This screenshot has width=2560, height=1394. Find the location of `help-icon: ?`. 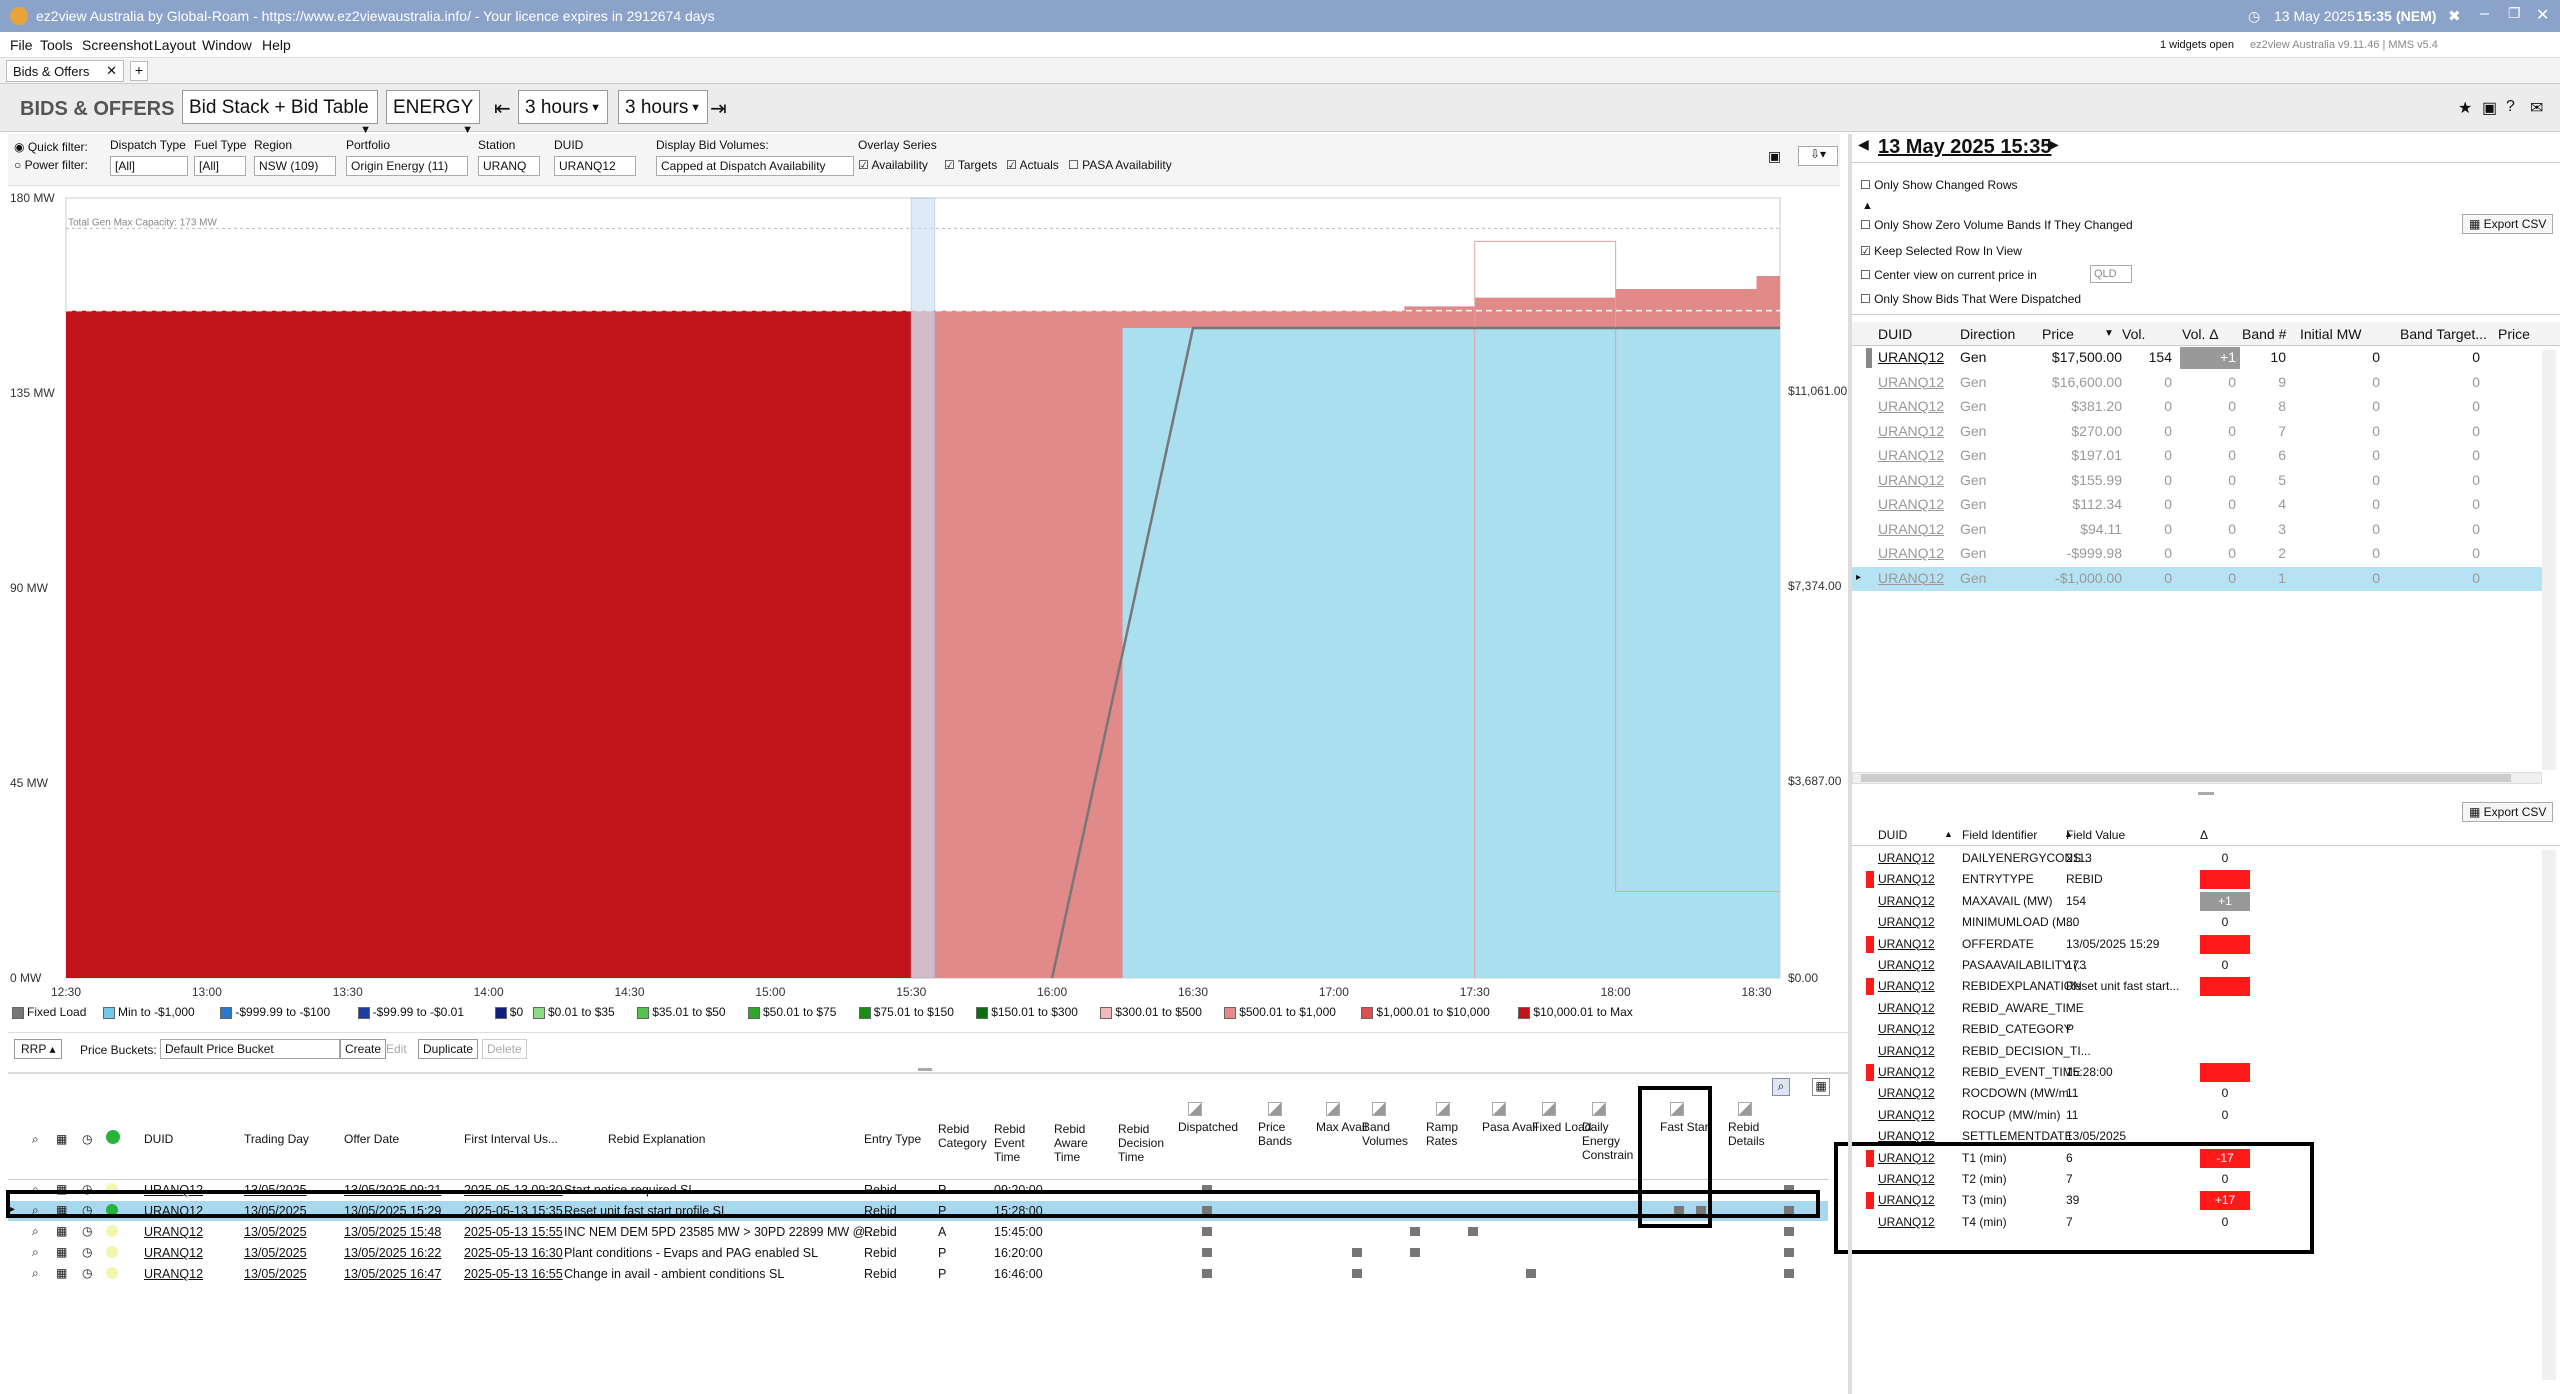

help-icon: ? is located at coordinates (2510, 107).